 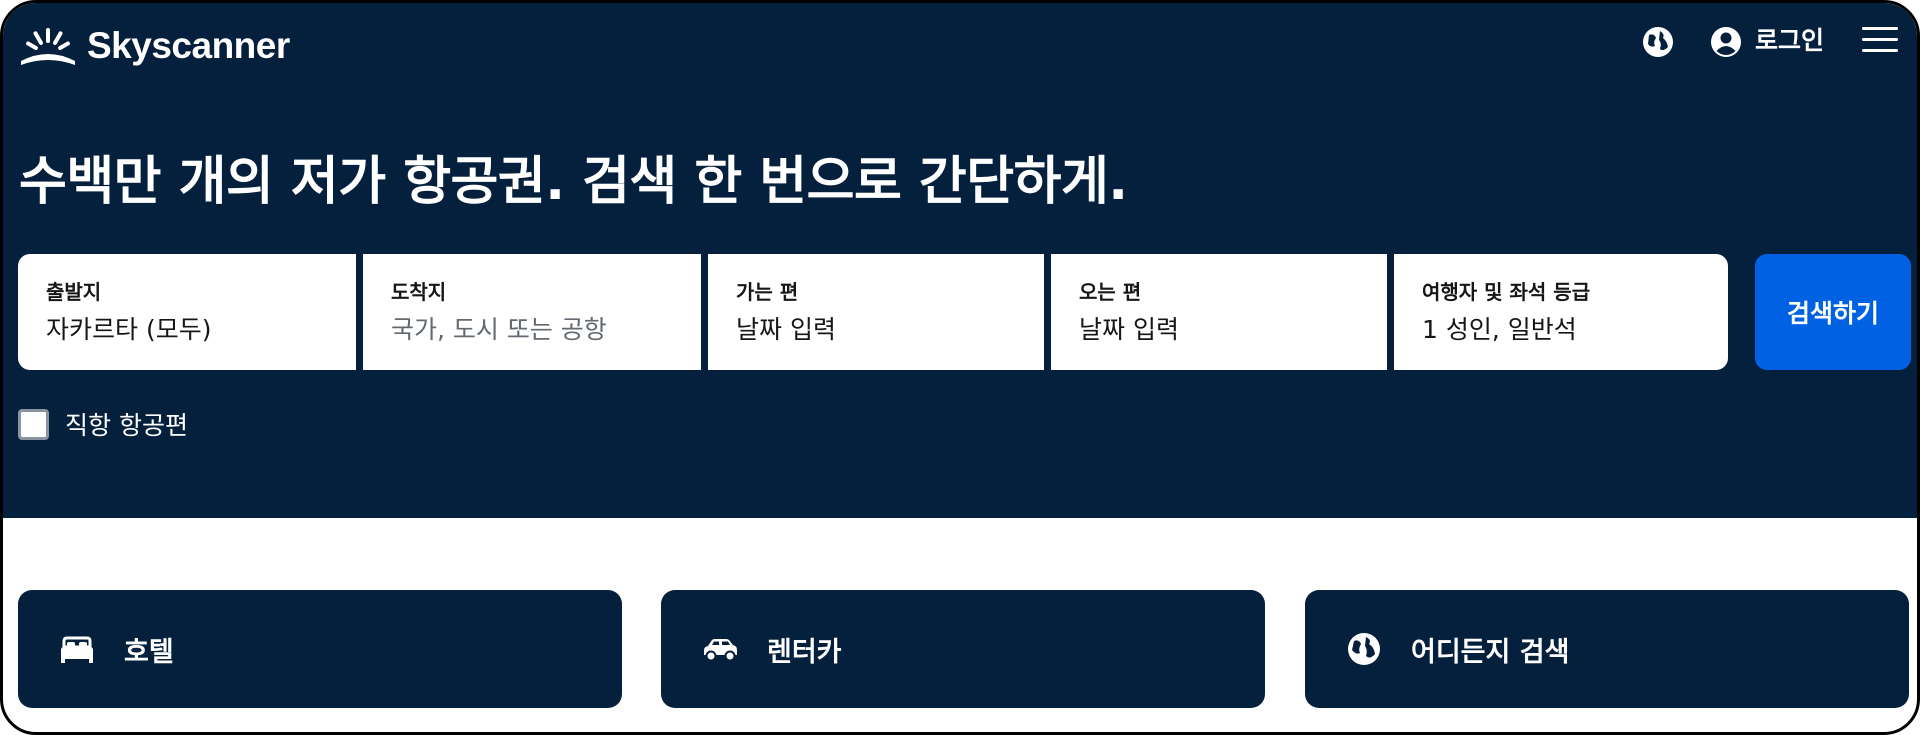 I want to click on travellers-value: 1 성인, 일반석, so click(x=1575, y=330).